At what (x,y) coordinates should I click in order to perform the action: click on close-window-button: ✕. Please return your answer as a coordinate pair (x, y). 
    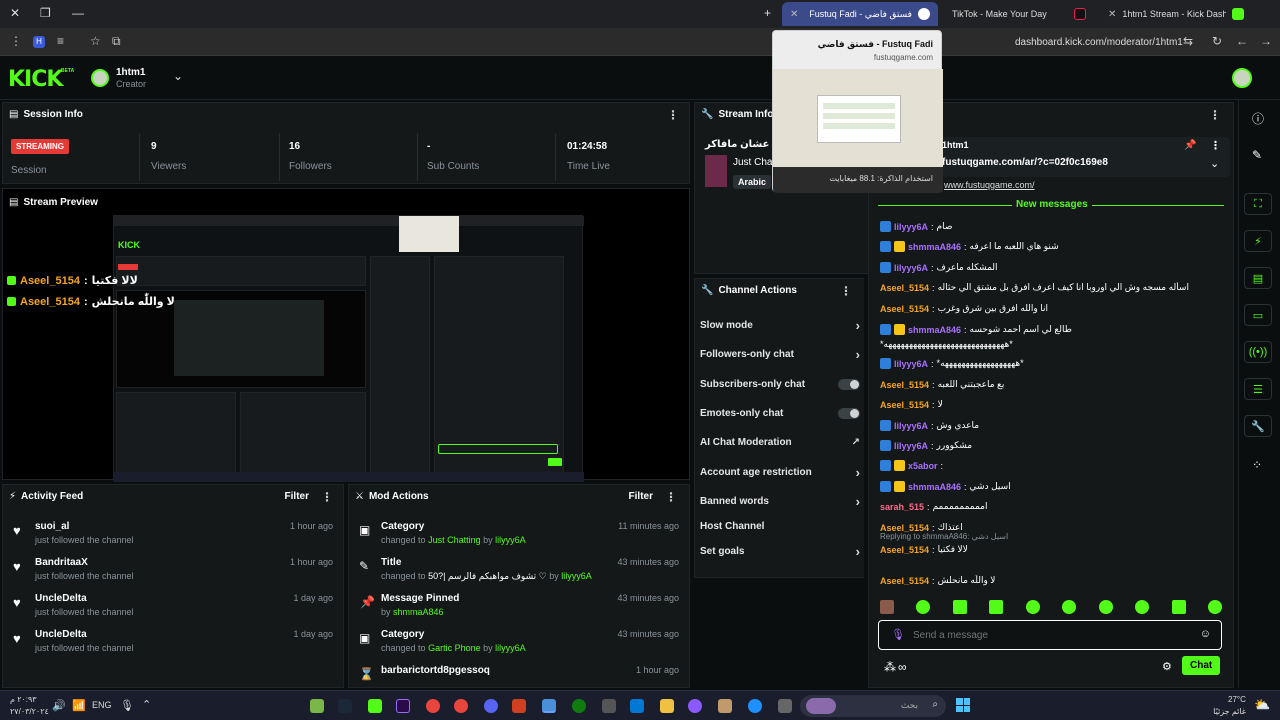
    Looking at the image, I should click on (15, 13).